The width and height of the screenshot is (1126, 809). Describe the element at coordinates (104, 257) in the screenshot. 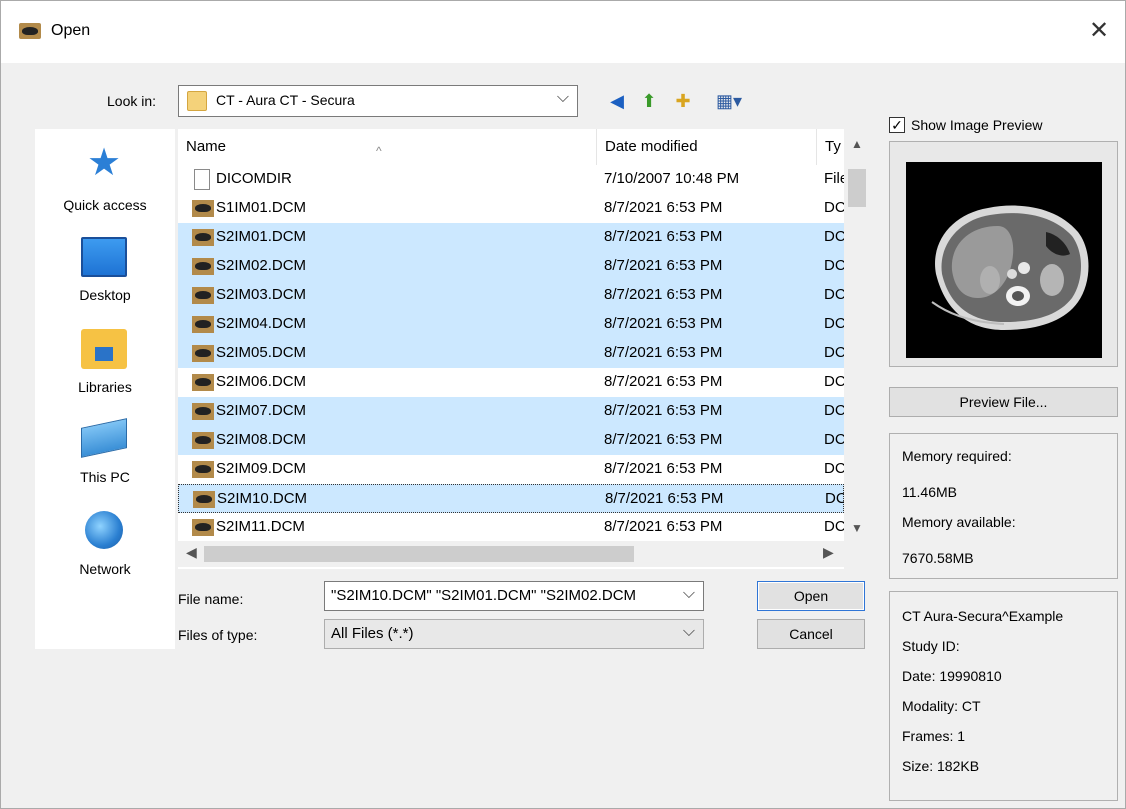

I see `desktop-icon` at that location.